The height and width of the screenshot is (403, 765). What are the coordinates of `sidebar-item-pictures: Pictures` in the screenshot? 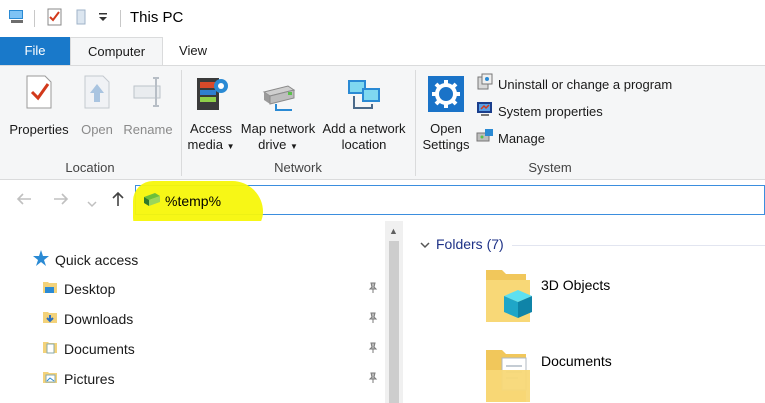 It's located at (78, 378).